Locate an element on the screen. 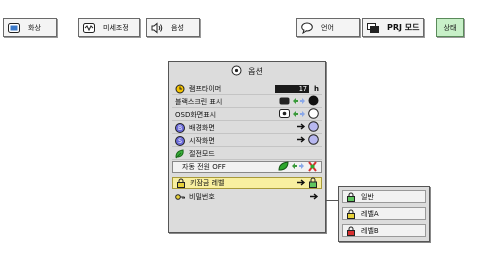 The width and height of the screenshot is (480, 266). background-b-icon: B is located at coordinates (180, 127).